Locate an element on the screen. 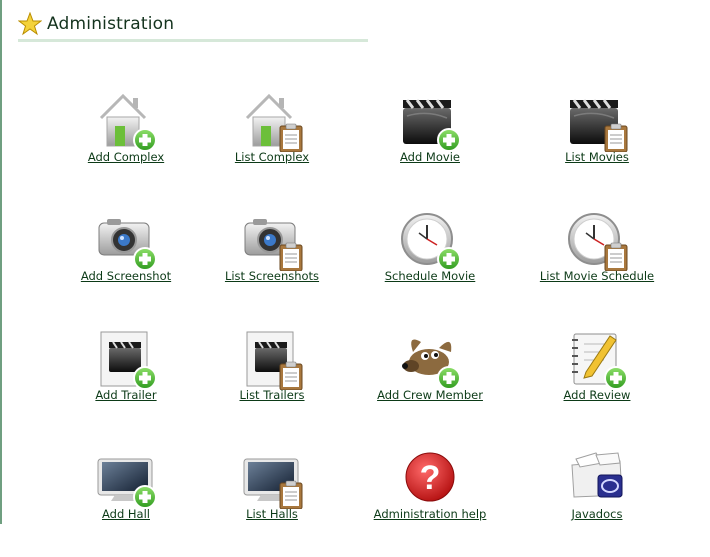  list-screenshots-link: List Screenshots is located at coordinates (272, 264).